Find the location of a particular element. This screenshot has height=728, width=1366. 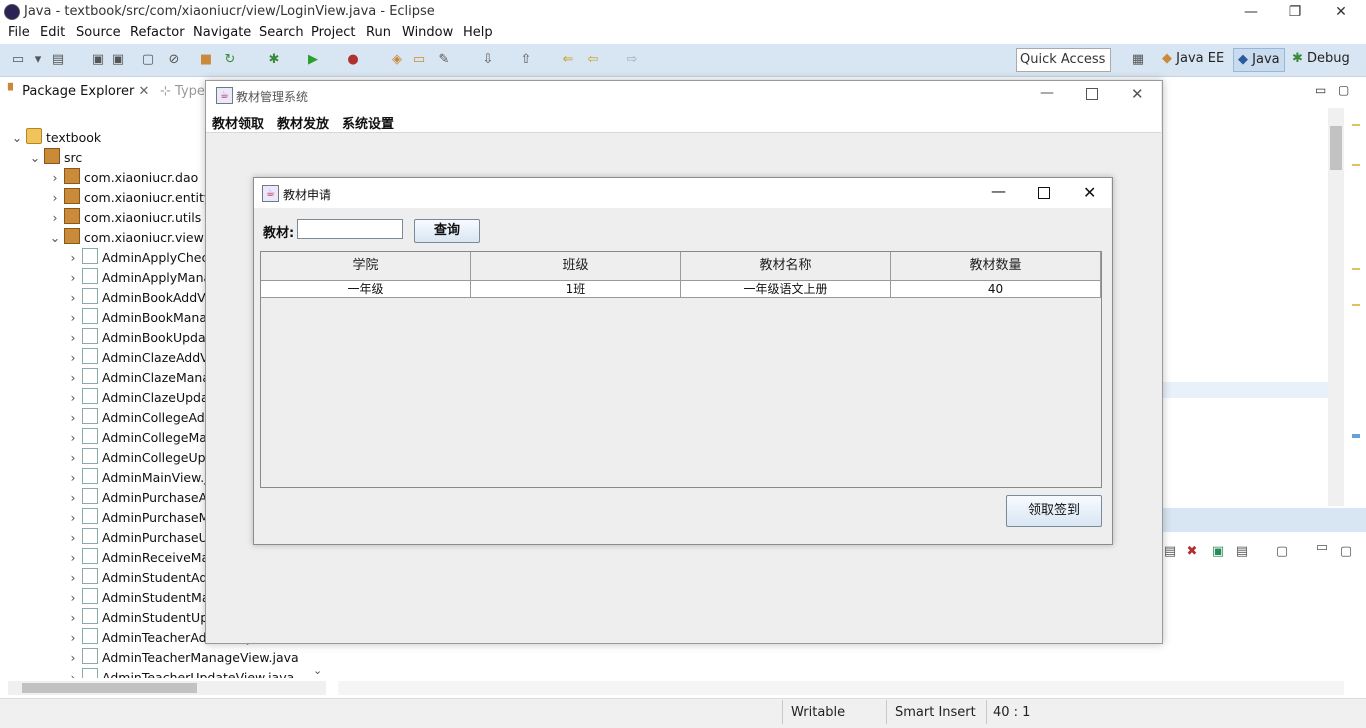

open-perspective-icon: ▦ is located at coordinates (1138, 60).